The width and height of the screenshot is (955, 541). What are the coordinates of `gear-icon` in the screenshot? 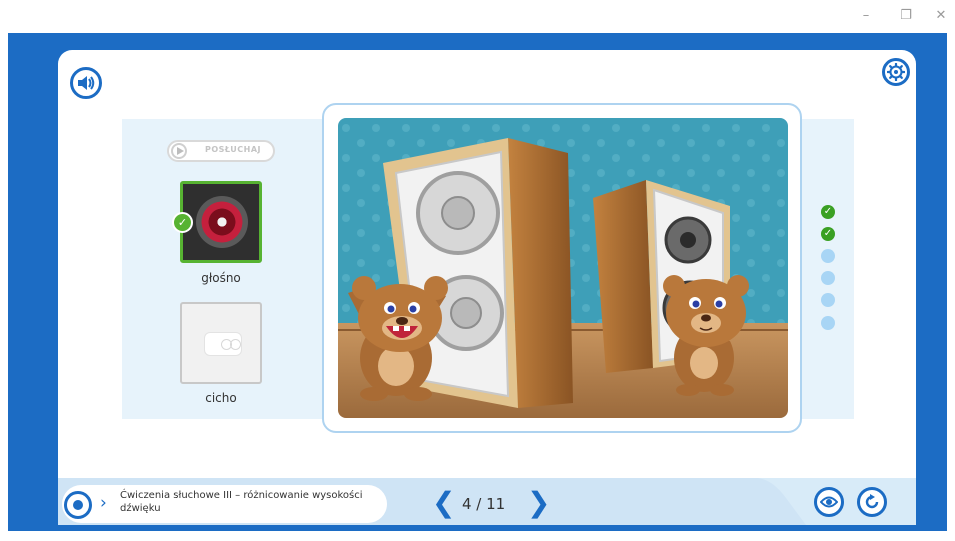 It's located at (896, 72).